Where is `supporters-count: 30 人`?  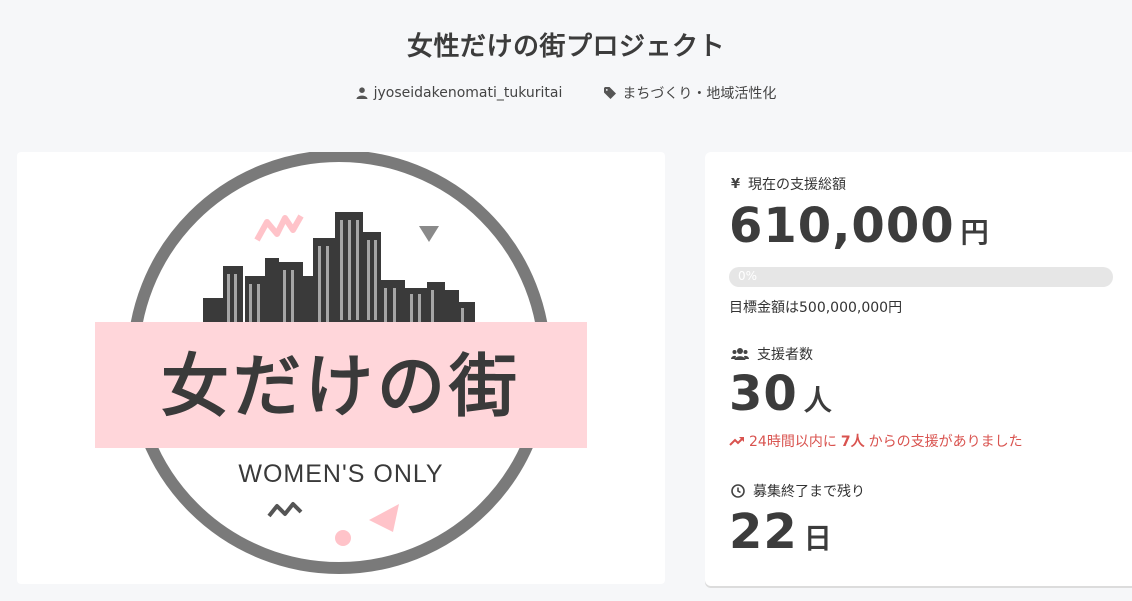 supporters-count: 30 人 is located at coordinates (780, 394).